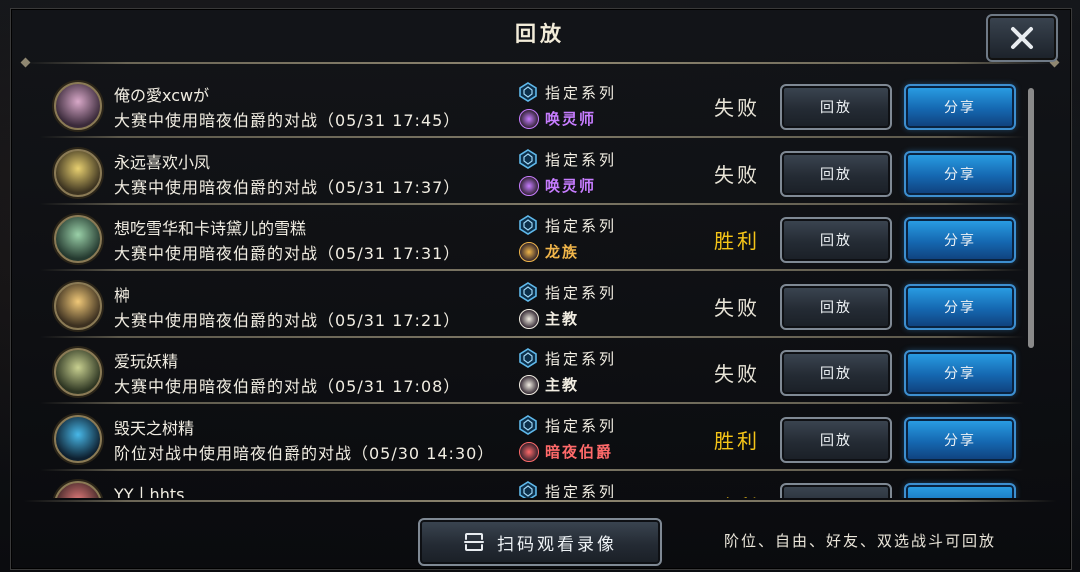 This screenshot has height=572, width=1080. Describe the element at coordinates (579, 451) in the screenshot. I see `class-label: 暗夜伯爵` at that location.